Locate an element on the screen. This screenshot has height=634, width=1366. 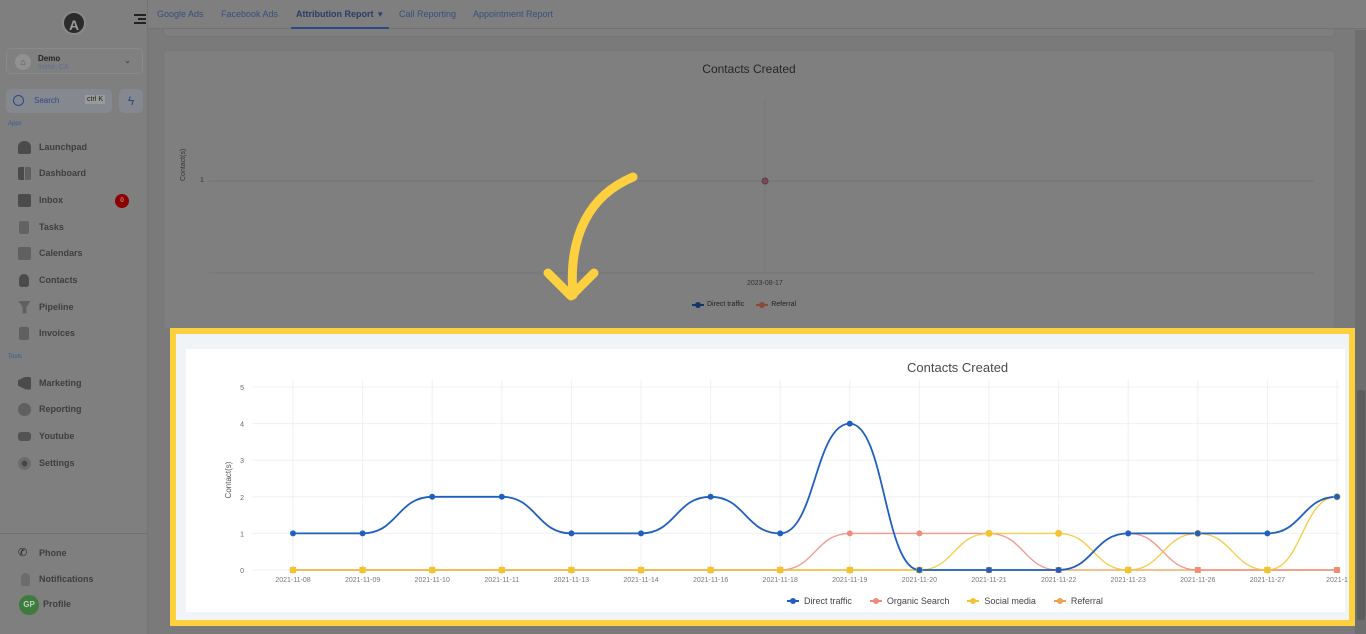
x-tick-label: 2021-11-22 is located at coordinates (1058, 580).